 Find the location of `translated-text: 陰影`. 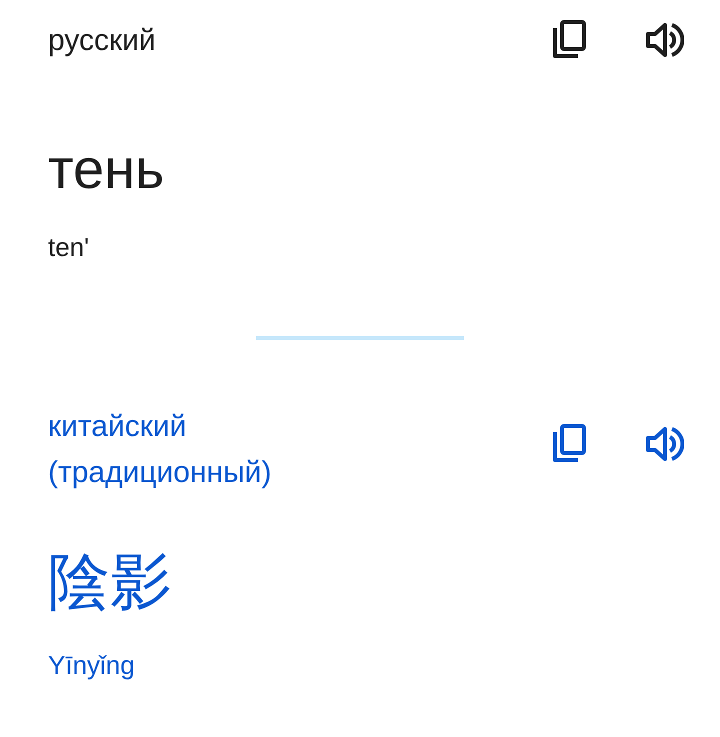

translated-text: 陰影 is located at coordinates (110, 582).